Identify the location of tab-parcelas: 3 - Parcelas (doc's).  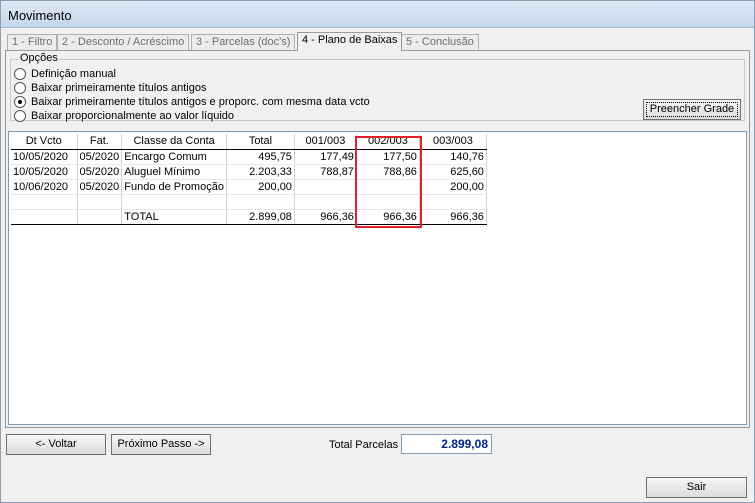
(243, 42).